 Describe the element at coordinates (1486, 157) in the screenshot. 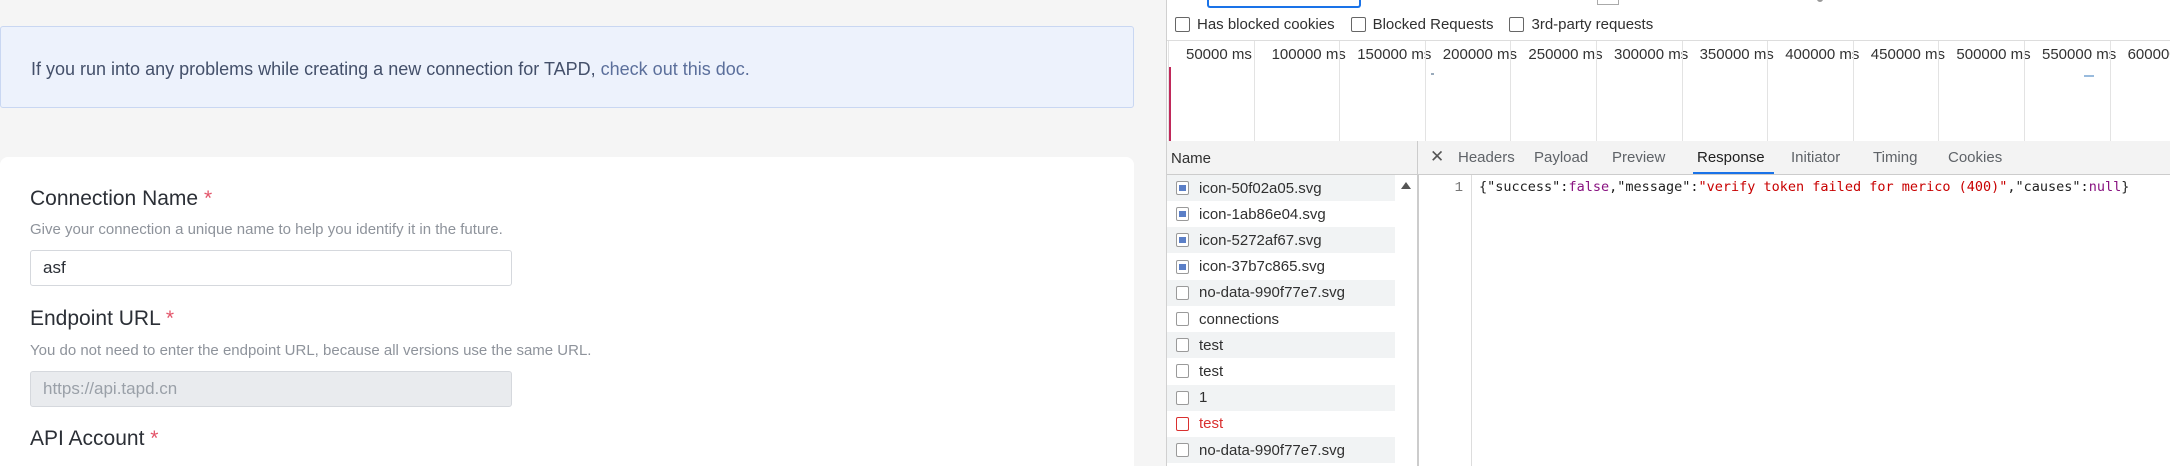

I see `tab-headers: Headers` at that location.